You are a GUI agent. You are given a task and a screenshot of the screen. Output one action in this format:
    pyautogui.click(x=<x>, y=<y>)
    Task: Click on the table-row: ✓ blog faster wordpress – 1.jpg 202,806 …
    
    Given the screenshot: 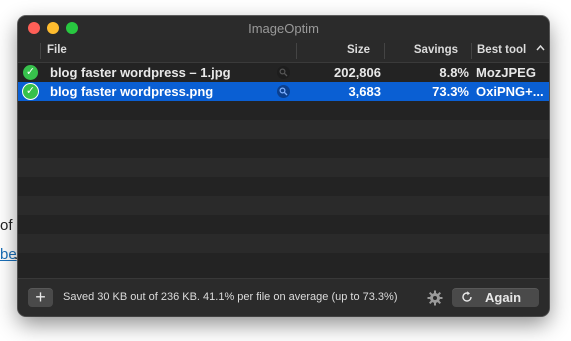 What is the action you would take?
    pyautogui.click(x=283, y=72)
    